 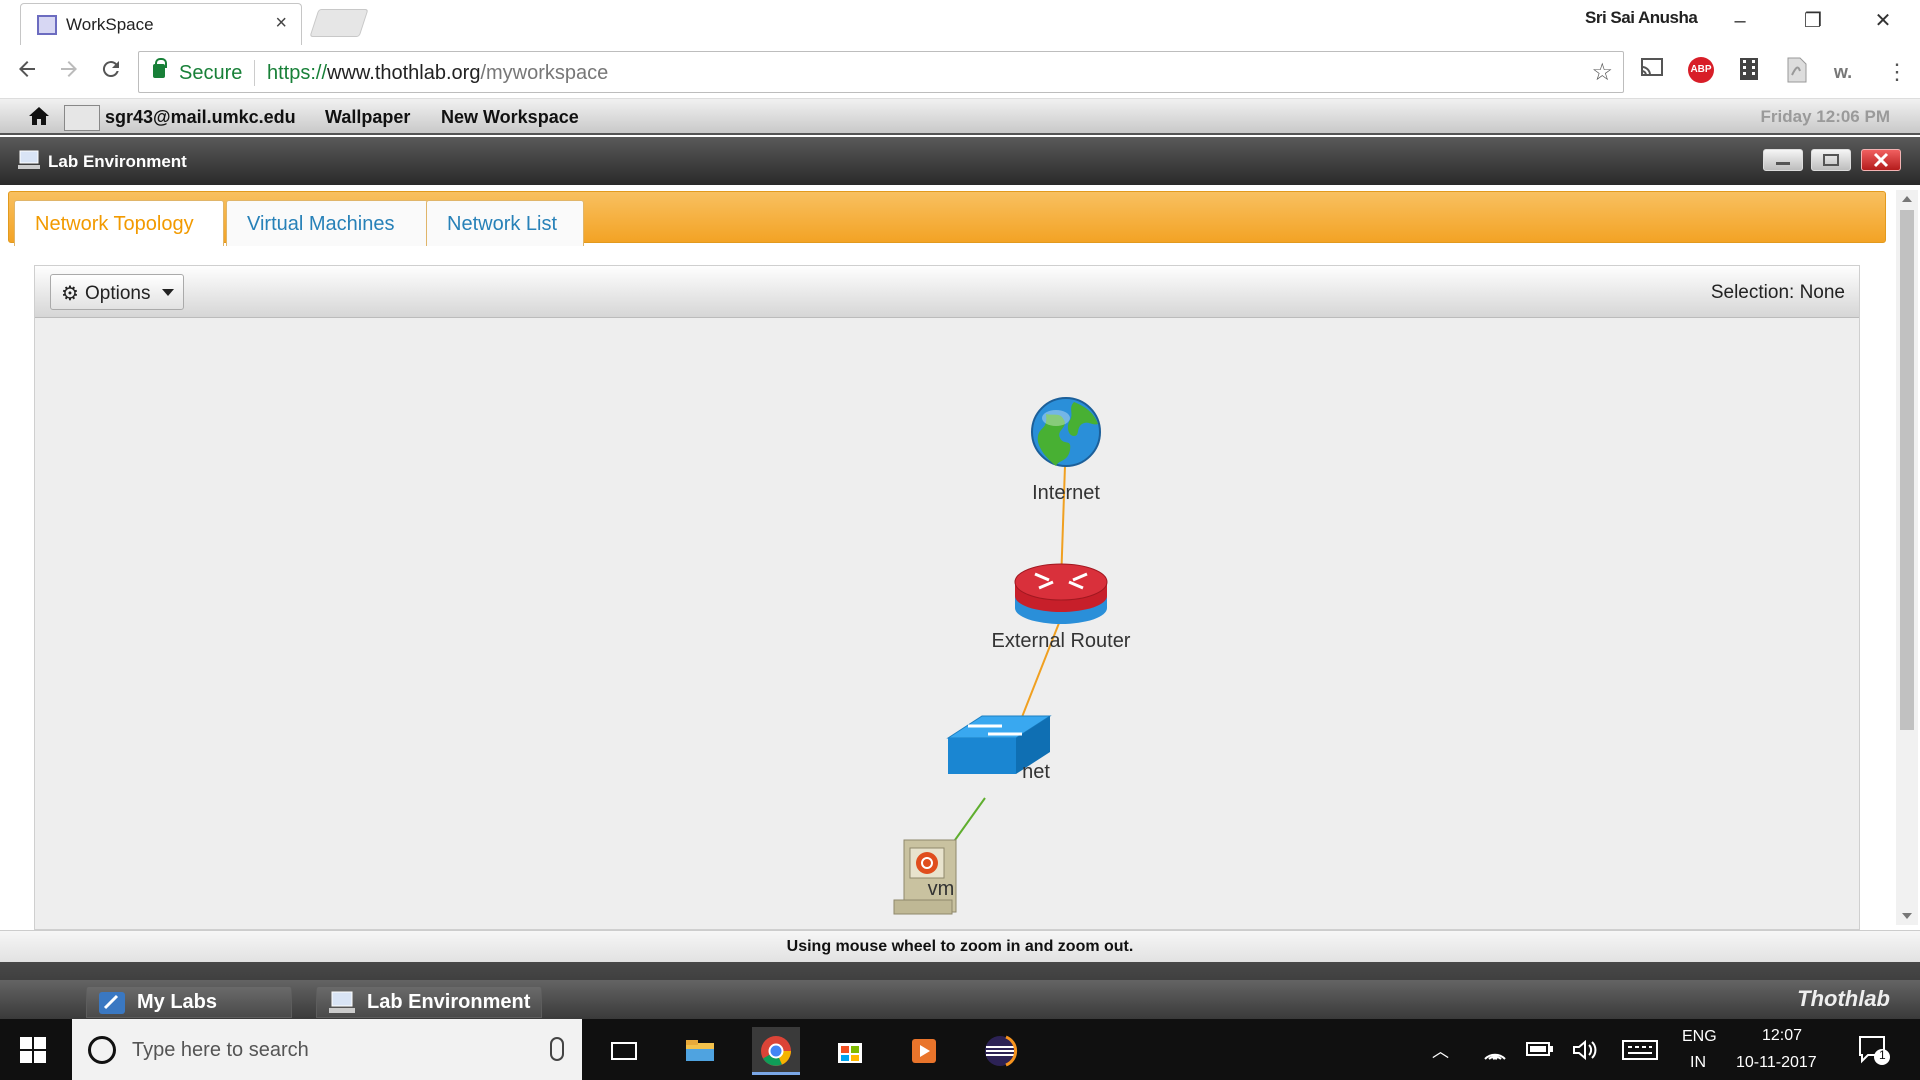 I want to click on address-separator, so click(x=254, y=73).